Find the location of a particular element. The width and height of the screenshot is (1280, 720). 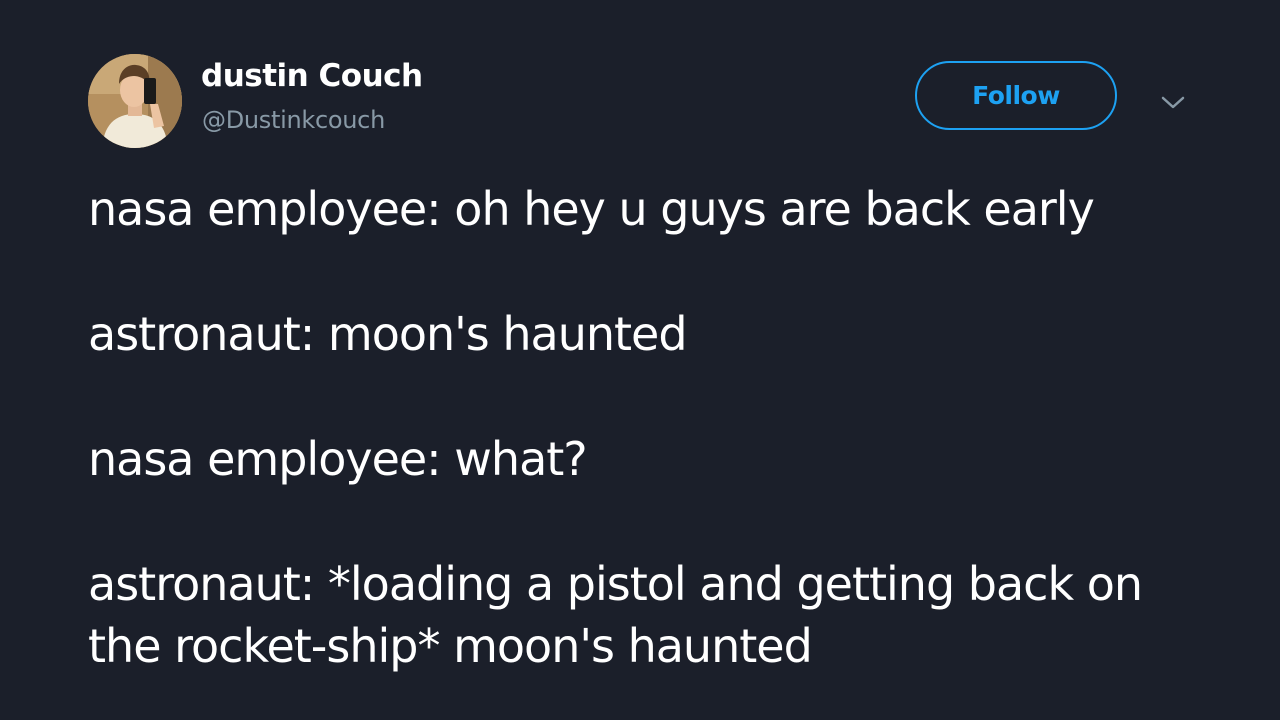

author-display-name: dustin Couch is located at coordinates (312, 76).